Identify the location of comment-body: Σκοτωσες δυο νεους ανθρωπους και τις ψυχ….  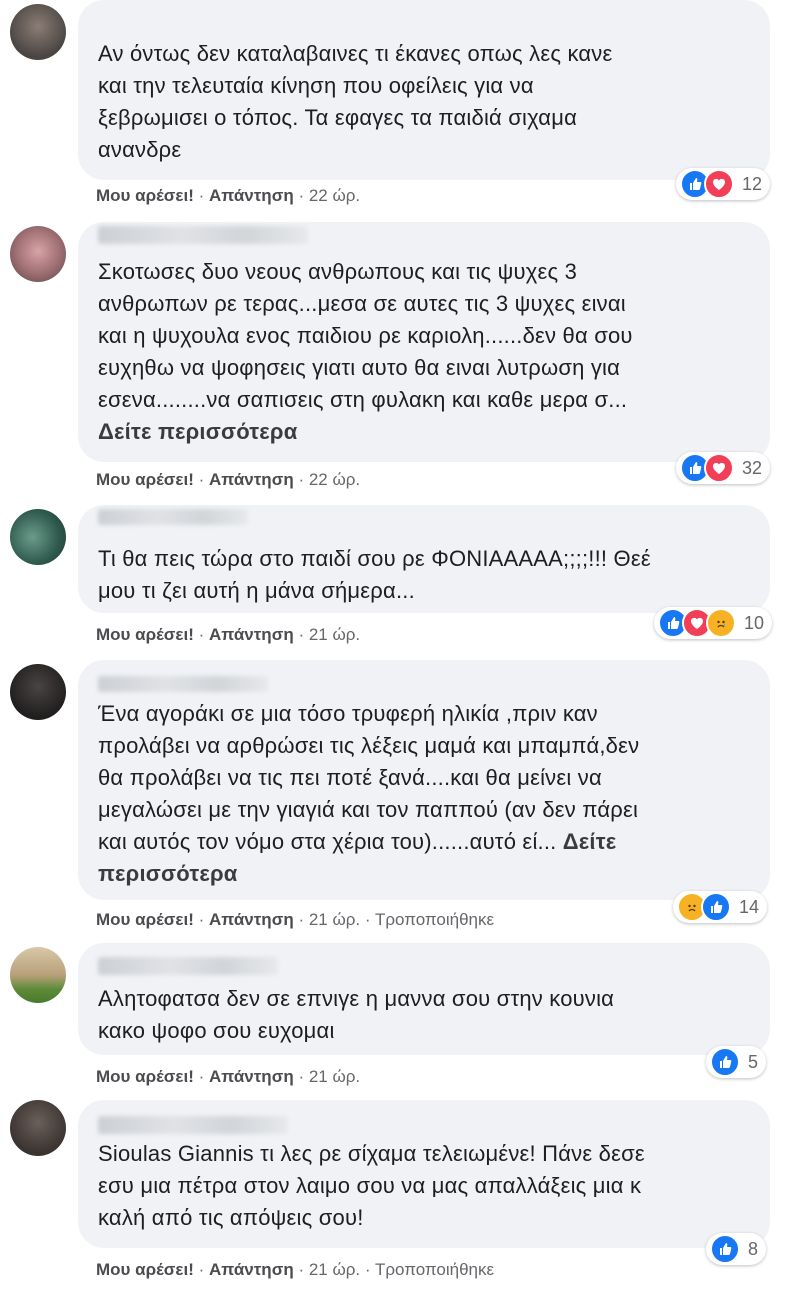
(365, 335).